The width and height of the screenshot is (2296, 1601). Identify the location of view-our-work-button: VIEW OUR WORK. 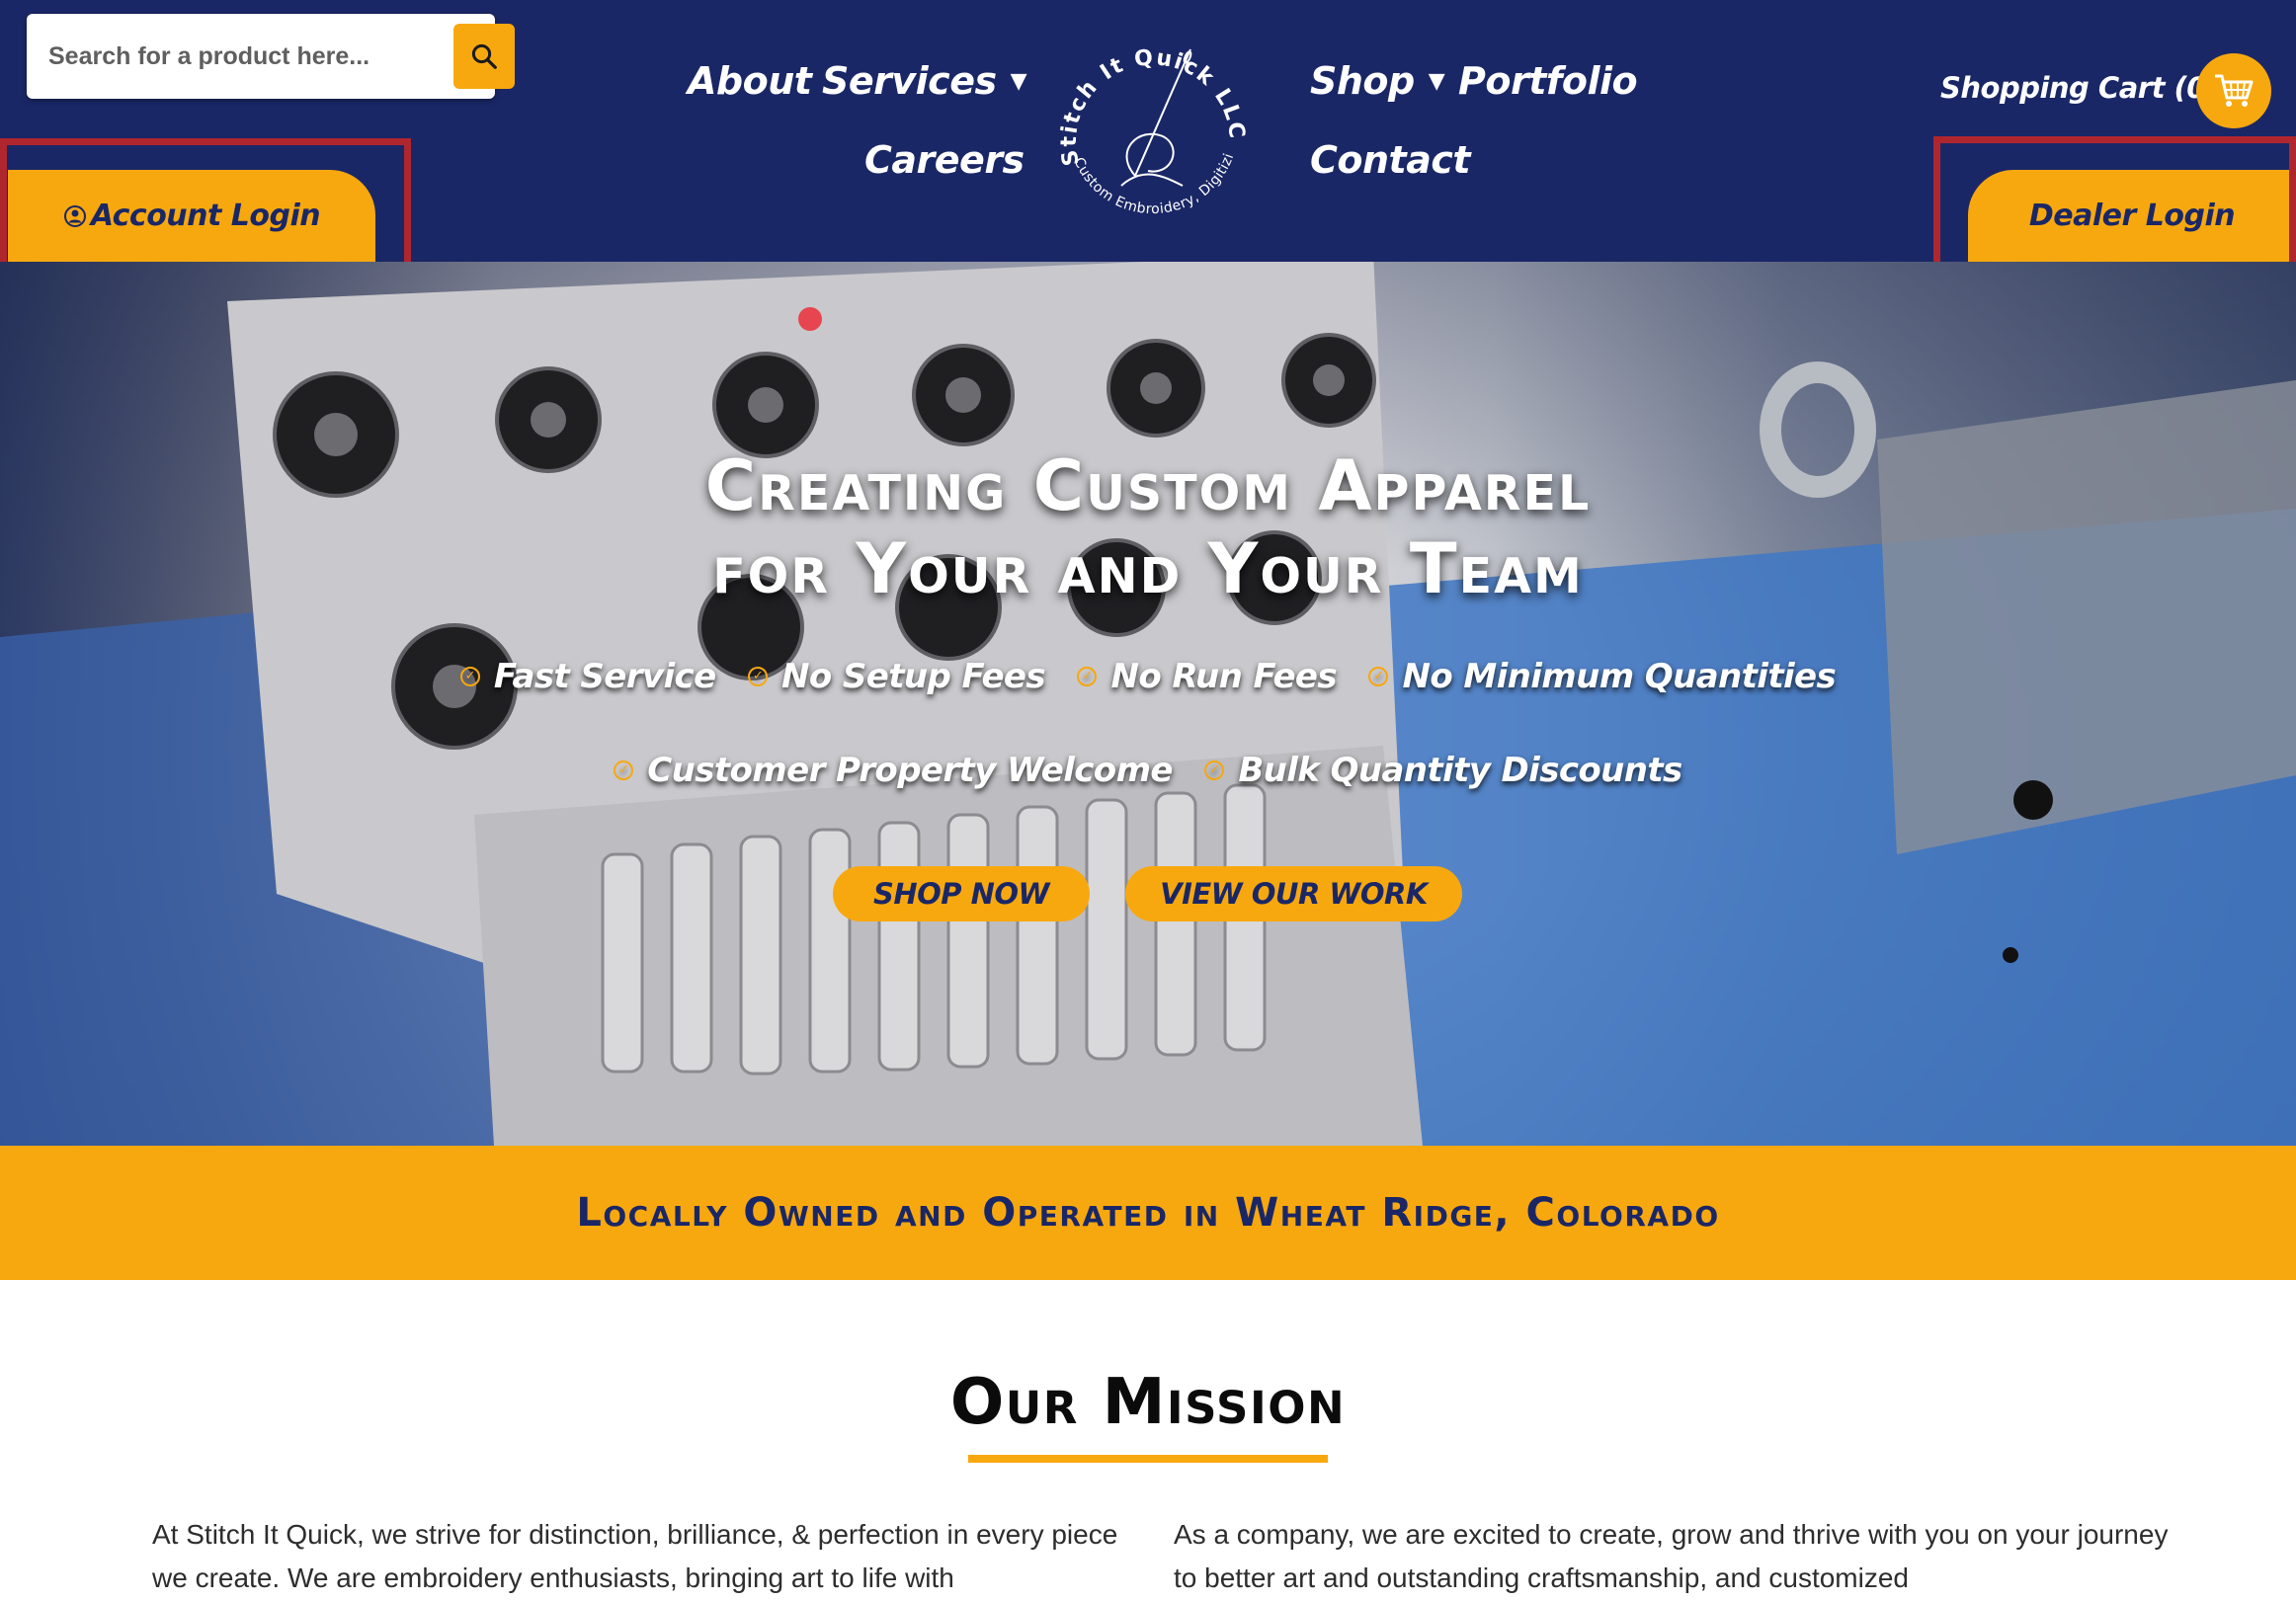
(1293, 894).